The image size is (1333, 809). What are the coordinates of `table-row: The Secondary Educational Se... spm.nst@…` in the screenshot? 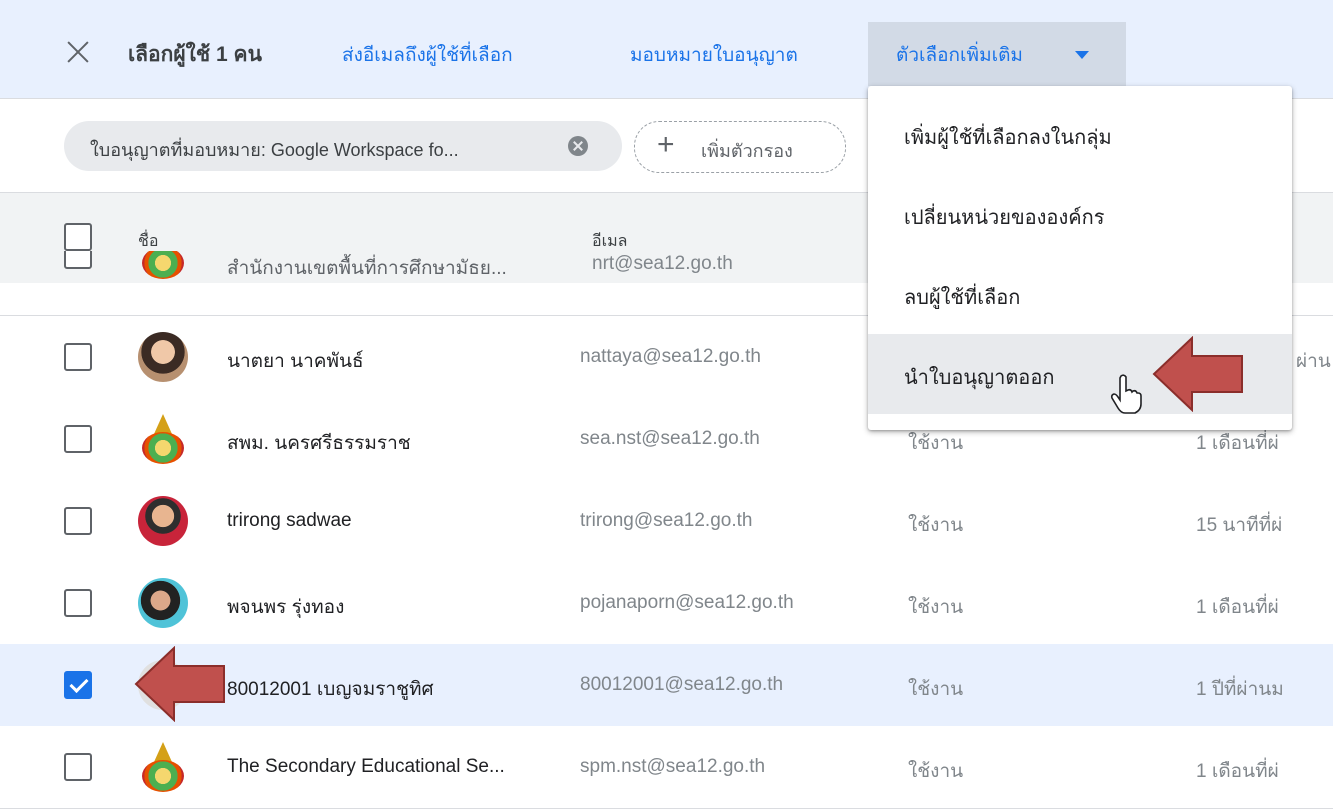 It's located at (666, 767).